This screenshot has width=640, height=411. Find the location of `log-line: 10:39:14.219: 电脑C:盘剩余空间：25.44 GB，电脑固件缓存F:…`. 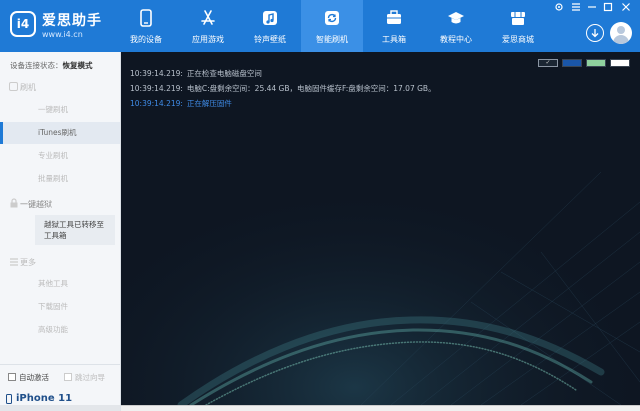

log-line: 10:39:14.219: 电脑C:盘剩余空间：25.44 GB，电脑固件缓存F:… is located at coordinates (283, 88).